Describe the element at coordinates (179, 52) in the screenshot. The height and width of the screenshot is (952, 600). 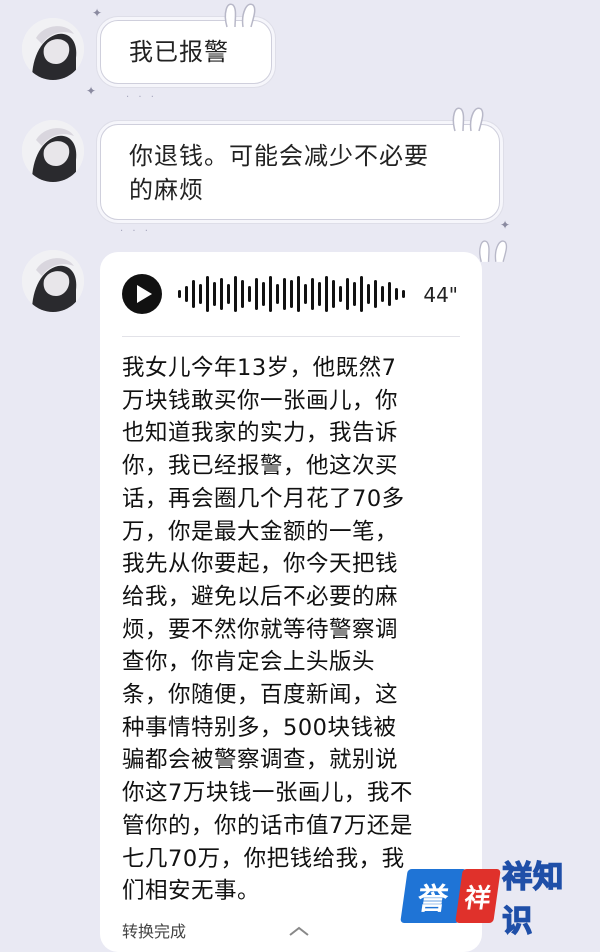
I see `message-text: 我已报警` at that location.